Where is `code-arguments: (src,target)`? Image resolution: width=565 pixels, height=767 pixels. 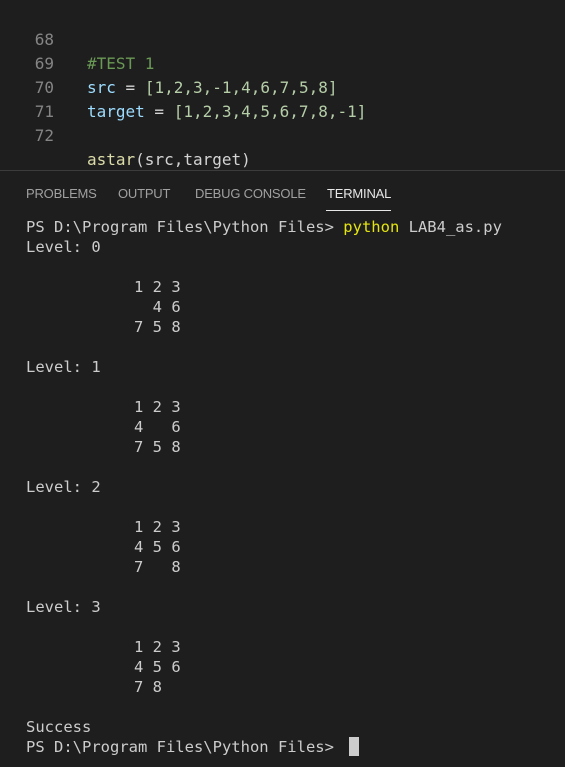 code-arguments: (src,target) is located at coordinates (193, 159).